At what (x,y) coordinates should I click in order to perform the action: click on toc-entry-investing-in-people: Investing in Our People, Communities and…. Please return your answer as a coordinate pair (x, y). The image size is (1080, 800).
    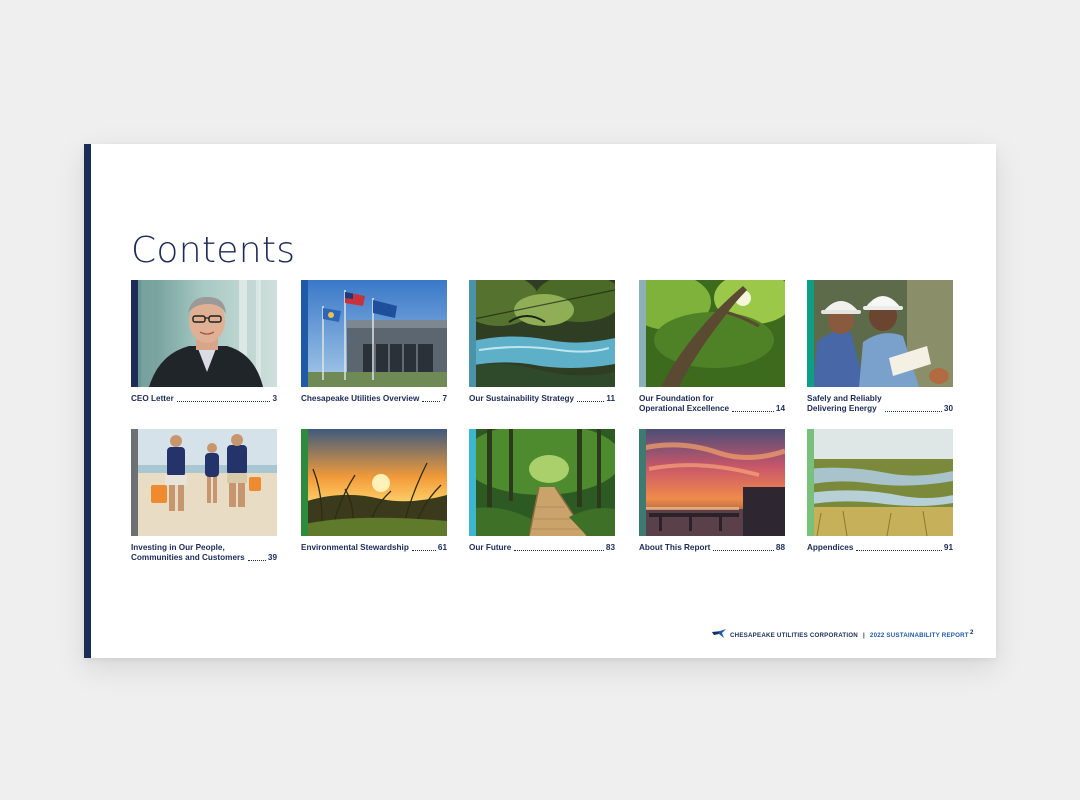
    Looking at the image, I should click on (204, 496).